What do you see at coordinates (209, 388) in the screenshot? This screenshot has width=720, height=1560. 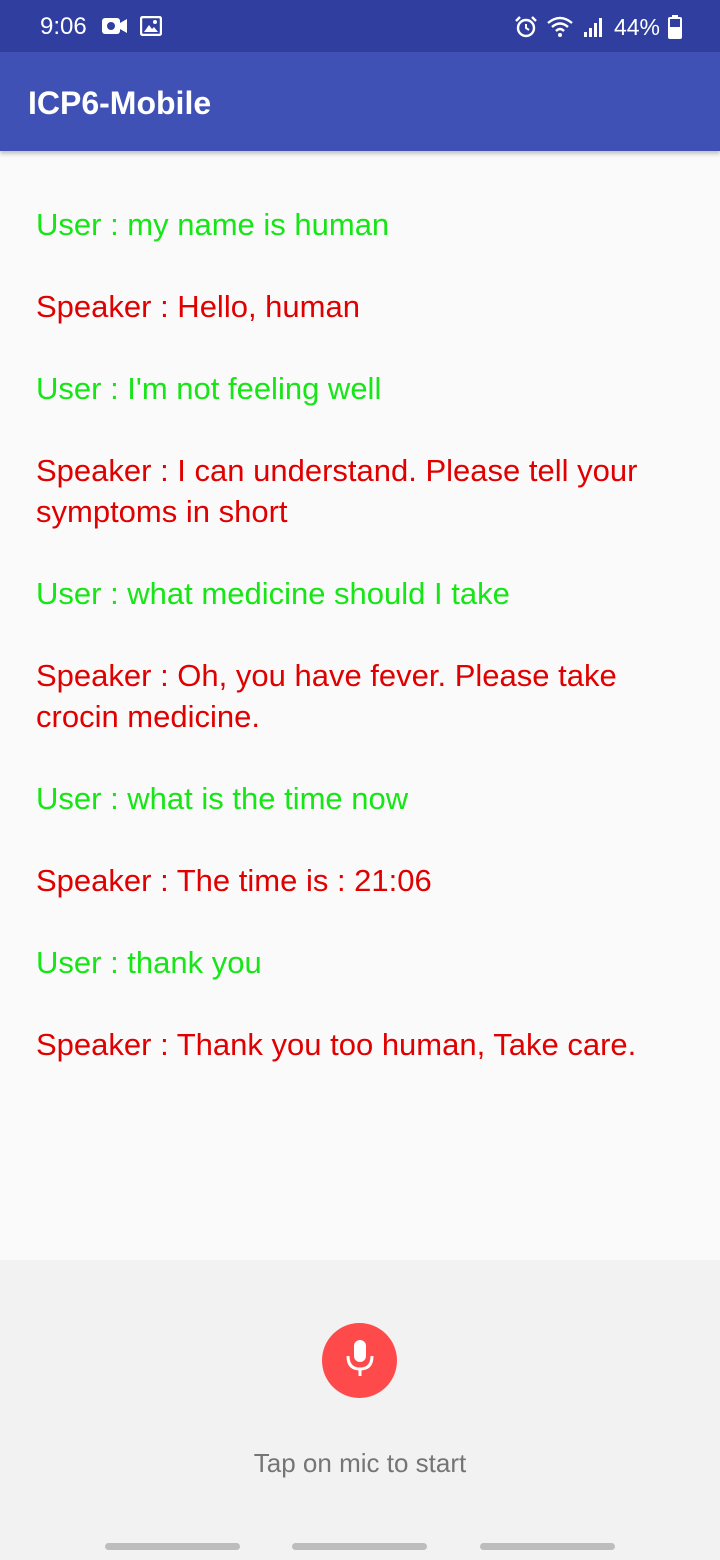 I see `user-message: User : I'm not feeling well` at bounding box center [209, 388].